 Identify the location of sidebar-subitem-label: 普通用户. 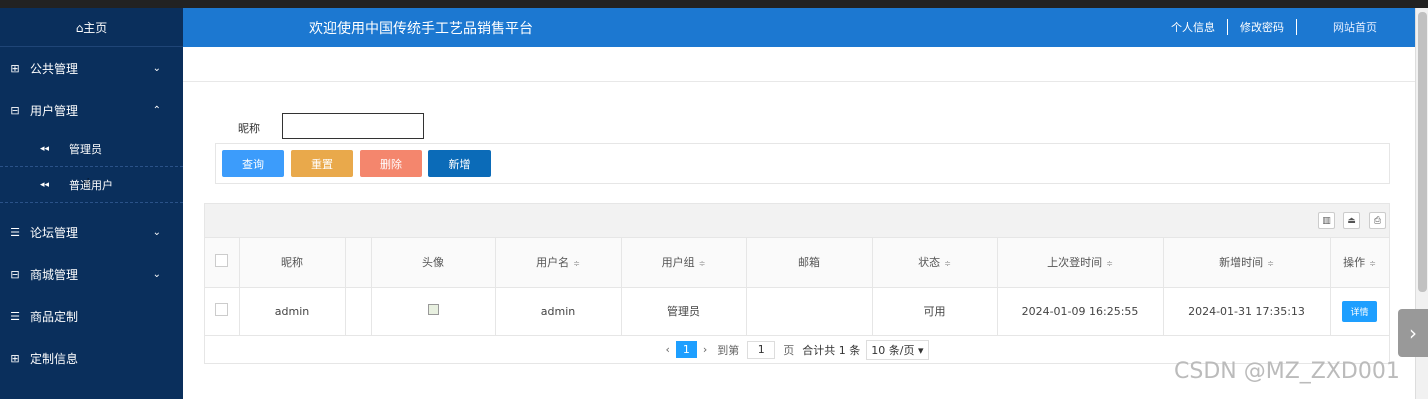
(91, 185).